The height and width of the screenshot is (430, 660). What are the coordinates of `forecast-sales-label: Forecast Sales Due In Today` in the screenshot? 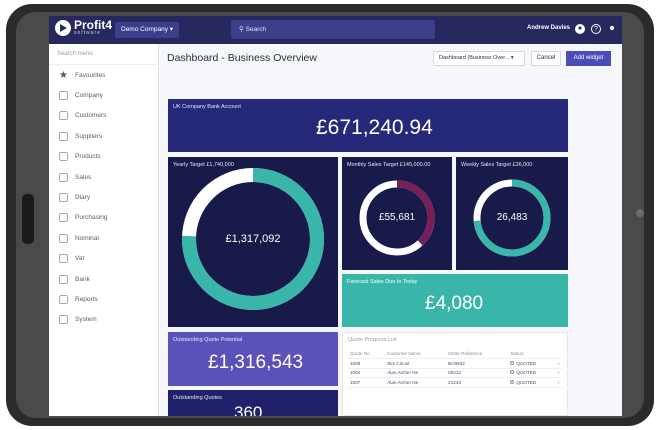 It's located at (382, 282).